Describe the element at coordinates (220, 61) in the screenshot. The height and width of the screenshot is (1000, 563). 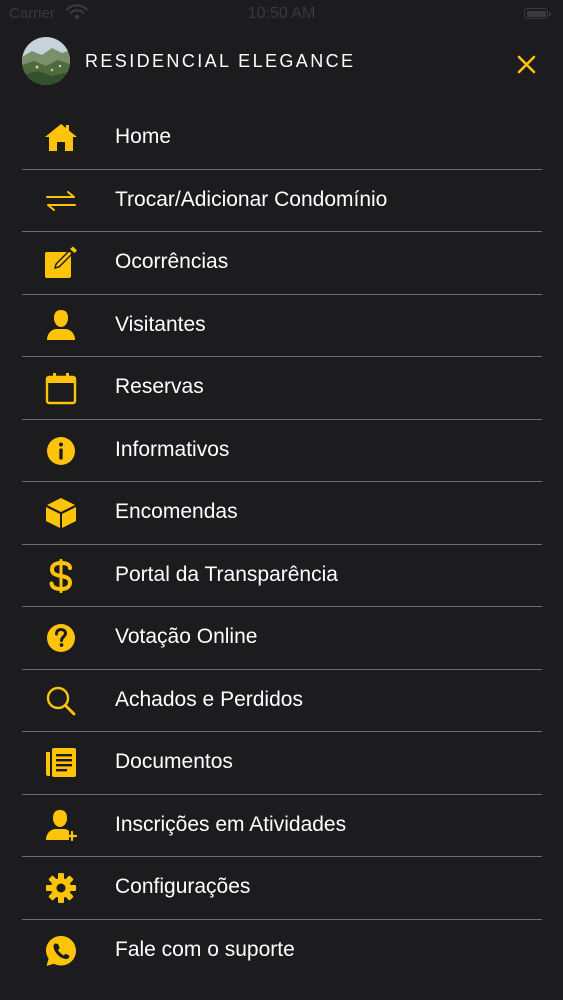
I see `condo-title: RESIDENCIAL ELEGANCE` at that location.